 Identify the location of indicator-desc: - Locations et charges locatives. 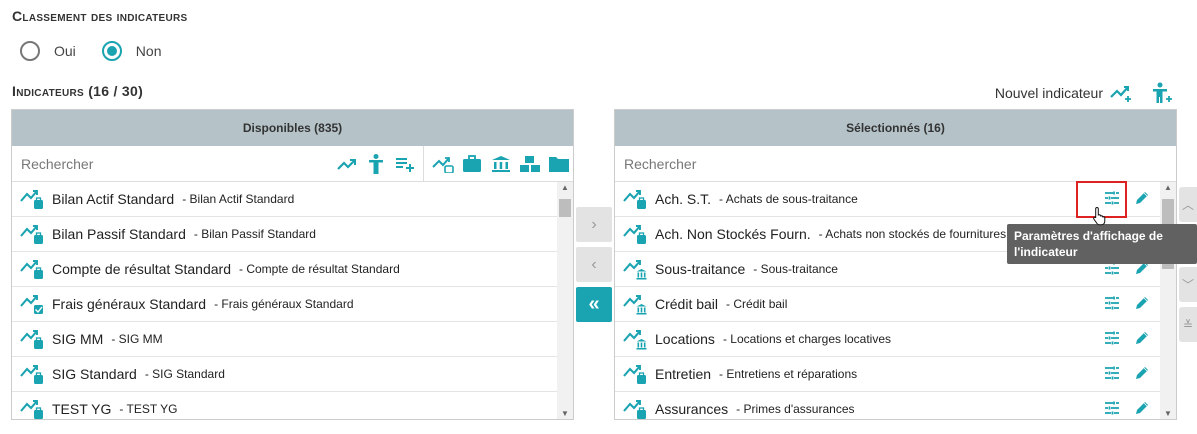
(807, 339).